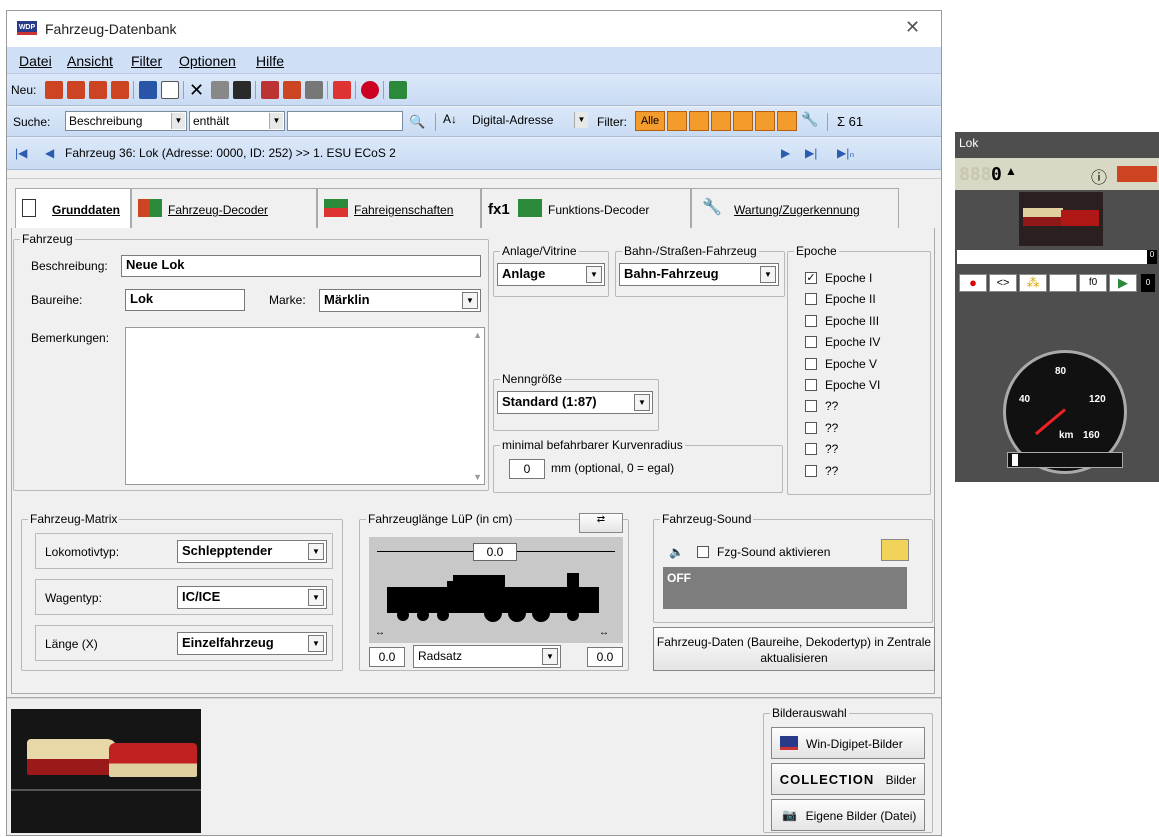  Describe the element at coordinates (35, 61) in the screenshot. I see `menu-datei: Datei` at that location.